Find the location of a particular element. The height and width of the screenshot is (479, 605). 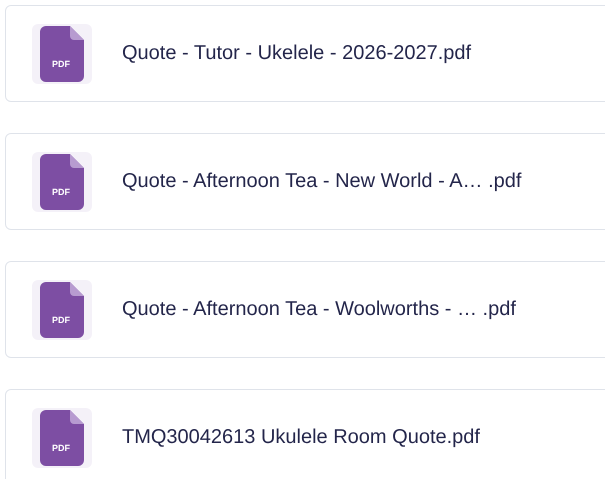

file-name: Quote - Tutor - Ukelele - 2026-2027.pdf is located at coordinates (297, 53).